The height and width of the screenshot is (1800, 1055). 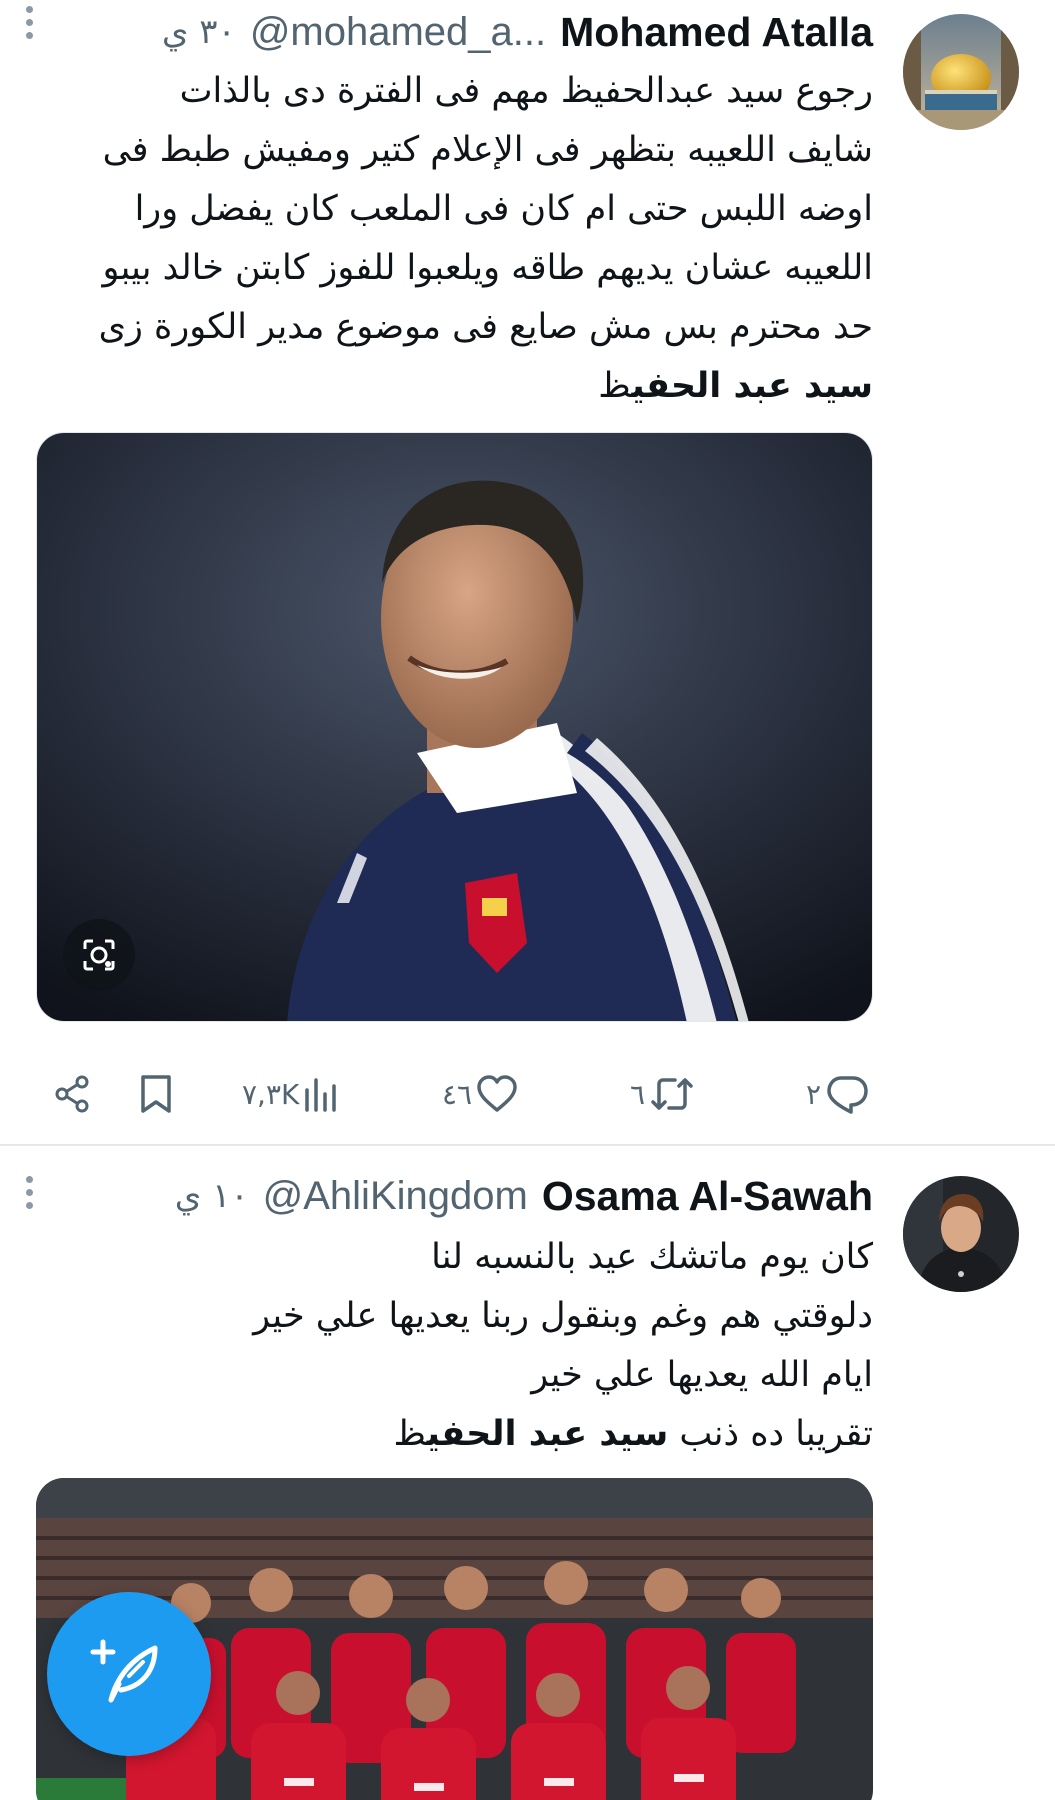 I want to click on like-icon, so click(x=497, y=1094).